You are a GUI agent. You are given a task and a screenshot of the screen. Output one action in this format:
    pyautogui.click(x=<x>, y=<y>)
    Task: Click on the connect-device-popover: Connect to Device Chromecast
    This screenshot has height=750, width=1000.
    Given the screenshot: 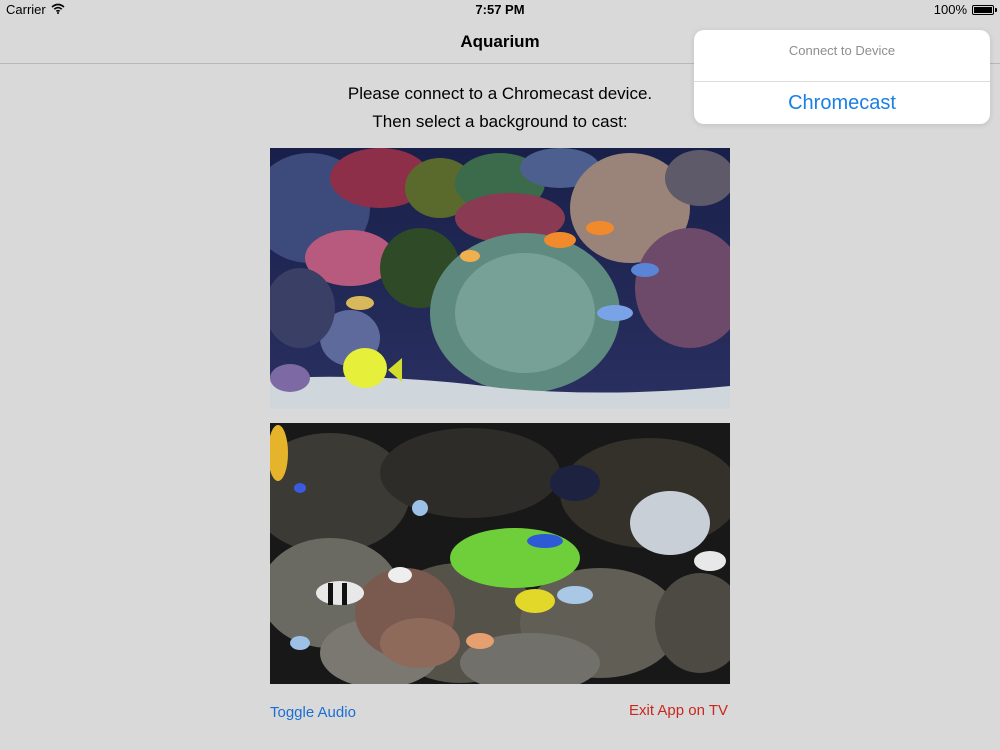 What is the action you would take?
    pyautogui.click(x=842, y=77)
    